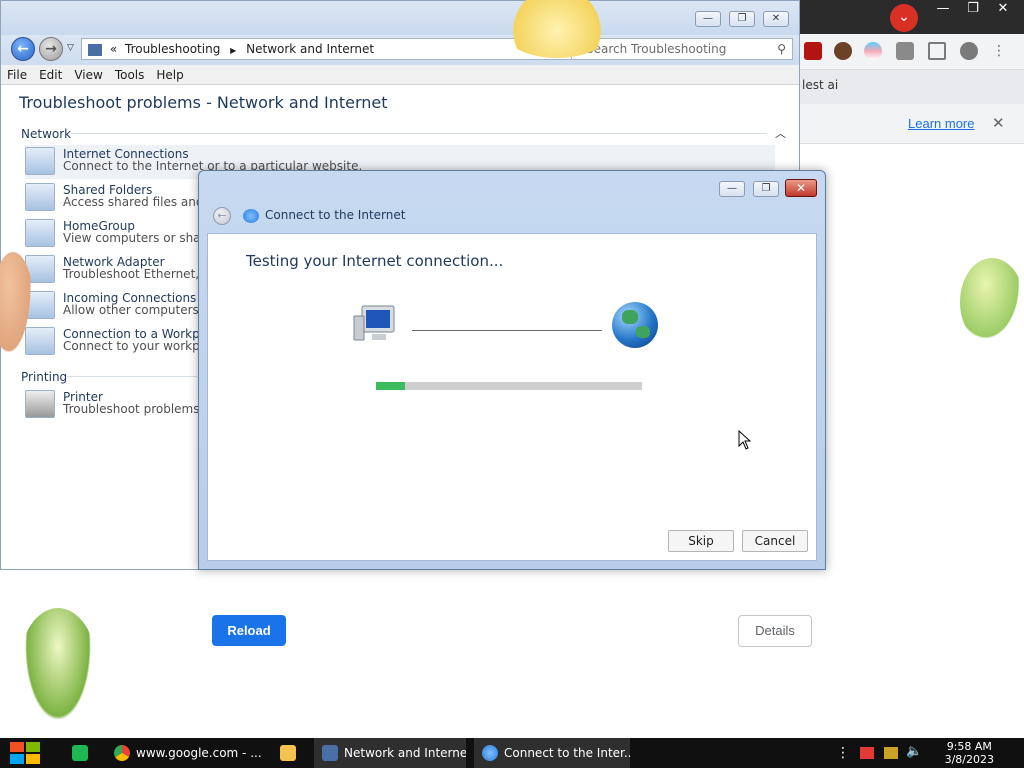  I want to click on mouse-cursor-icon, so click(745, 440).